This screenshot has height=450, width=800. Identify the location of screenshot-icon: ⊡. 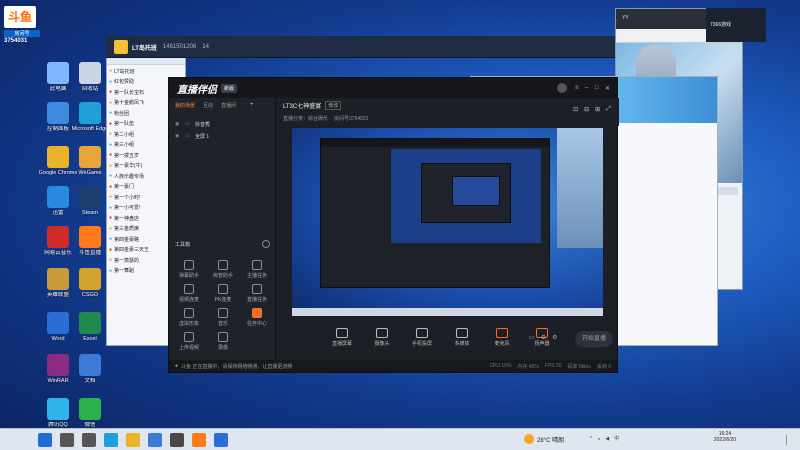
(575, 109).